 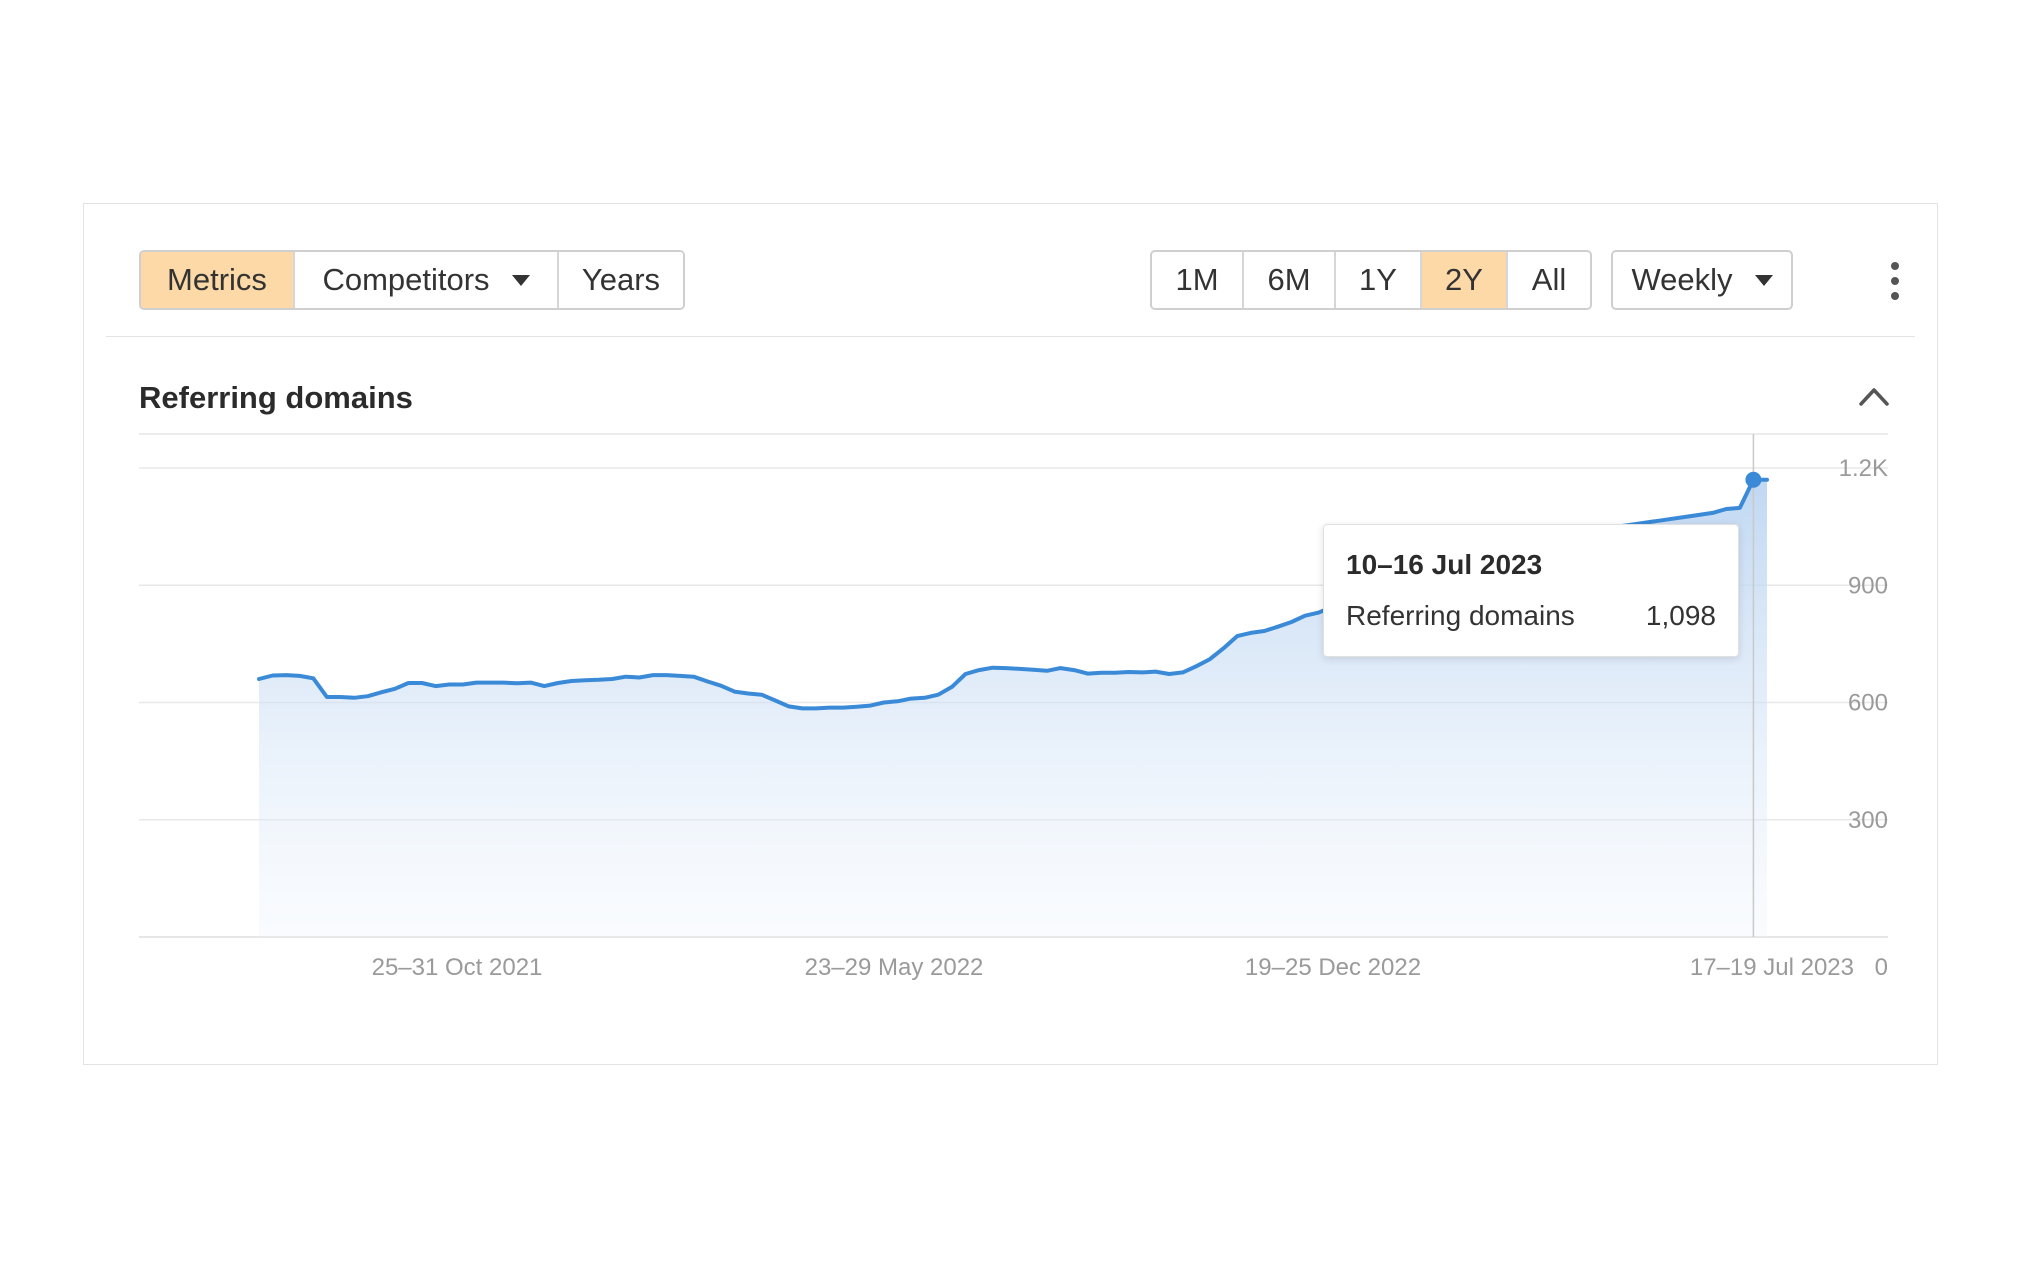 What do you see at coordinates (1868, 820) in the screenshot?
I see `y-tick-label: 300` at bounding box center [1868, 820].